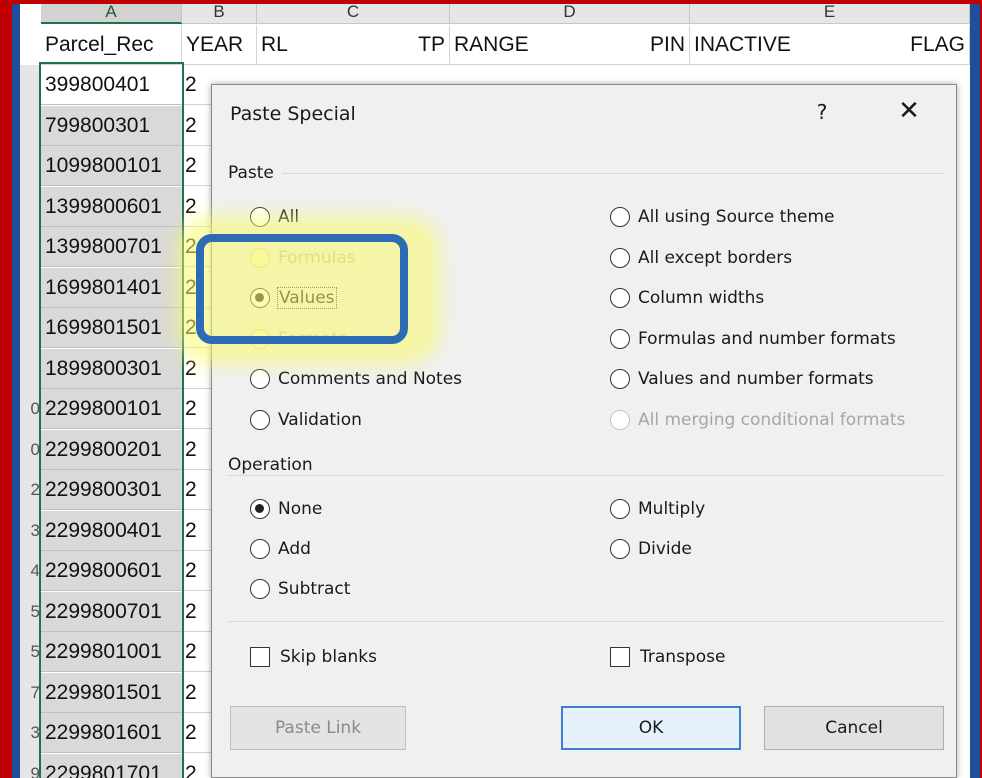 Image resolution: width=982 pixels, height=778 pixels. I want to click on header-cell-tp: TP, so click(393, 45).